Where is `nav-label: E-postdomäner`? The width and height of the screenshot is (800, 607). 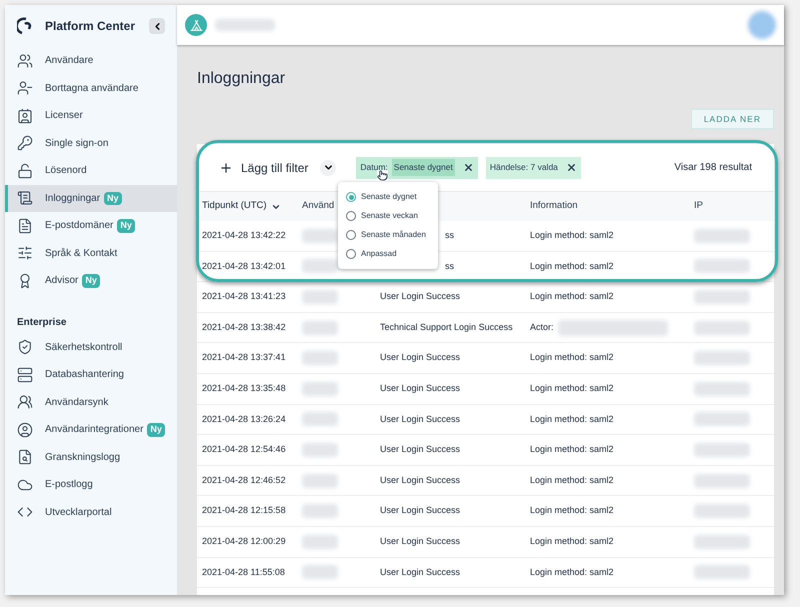
nav-label: E-postdomäner is located at coordinates (79, 226).